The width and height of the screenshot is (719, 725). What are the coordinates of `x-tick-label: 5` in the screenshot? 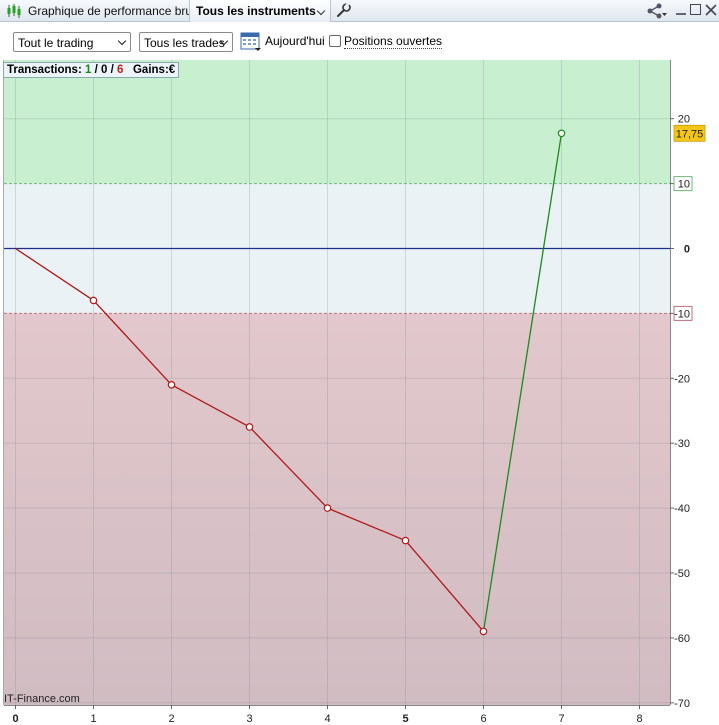 It's located at (405, 719).